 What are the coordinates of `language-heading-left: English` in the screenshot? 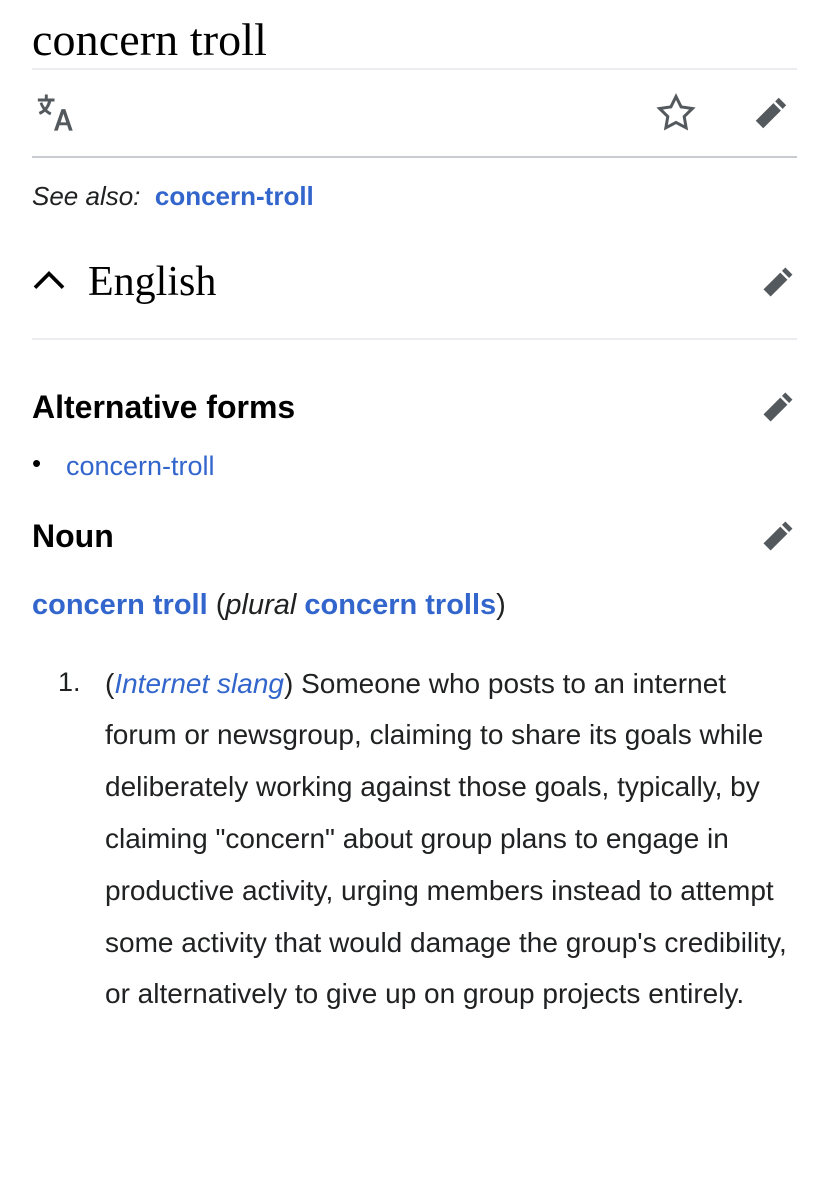 It's located at (124, 282).